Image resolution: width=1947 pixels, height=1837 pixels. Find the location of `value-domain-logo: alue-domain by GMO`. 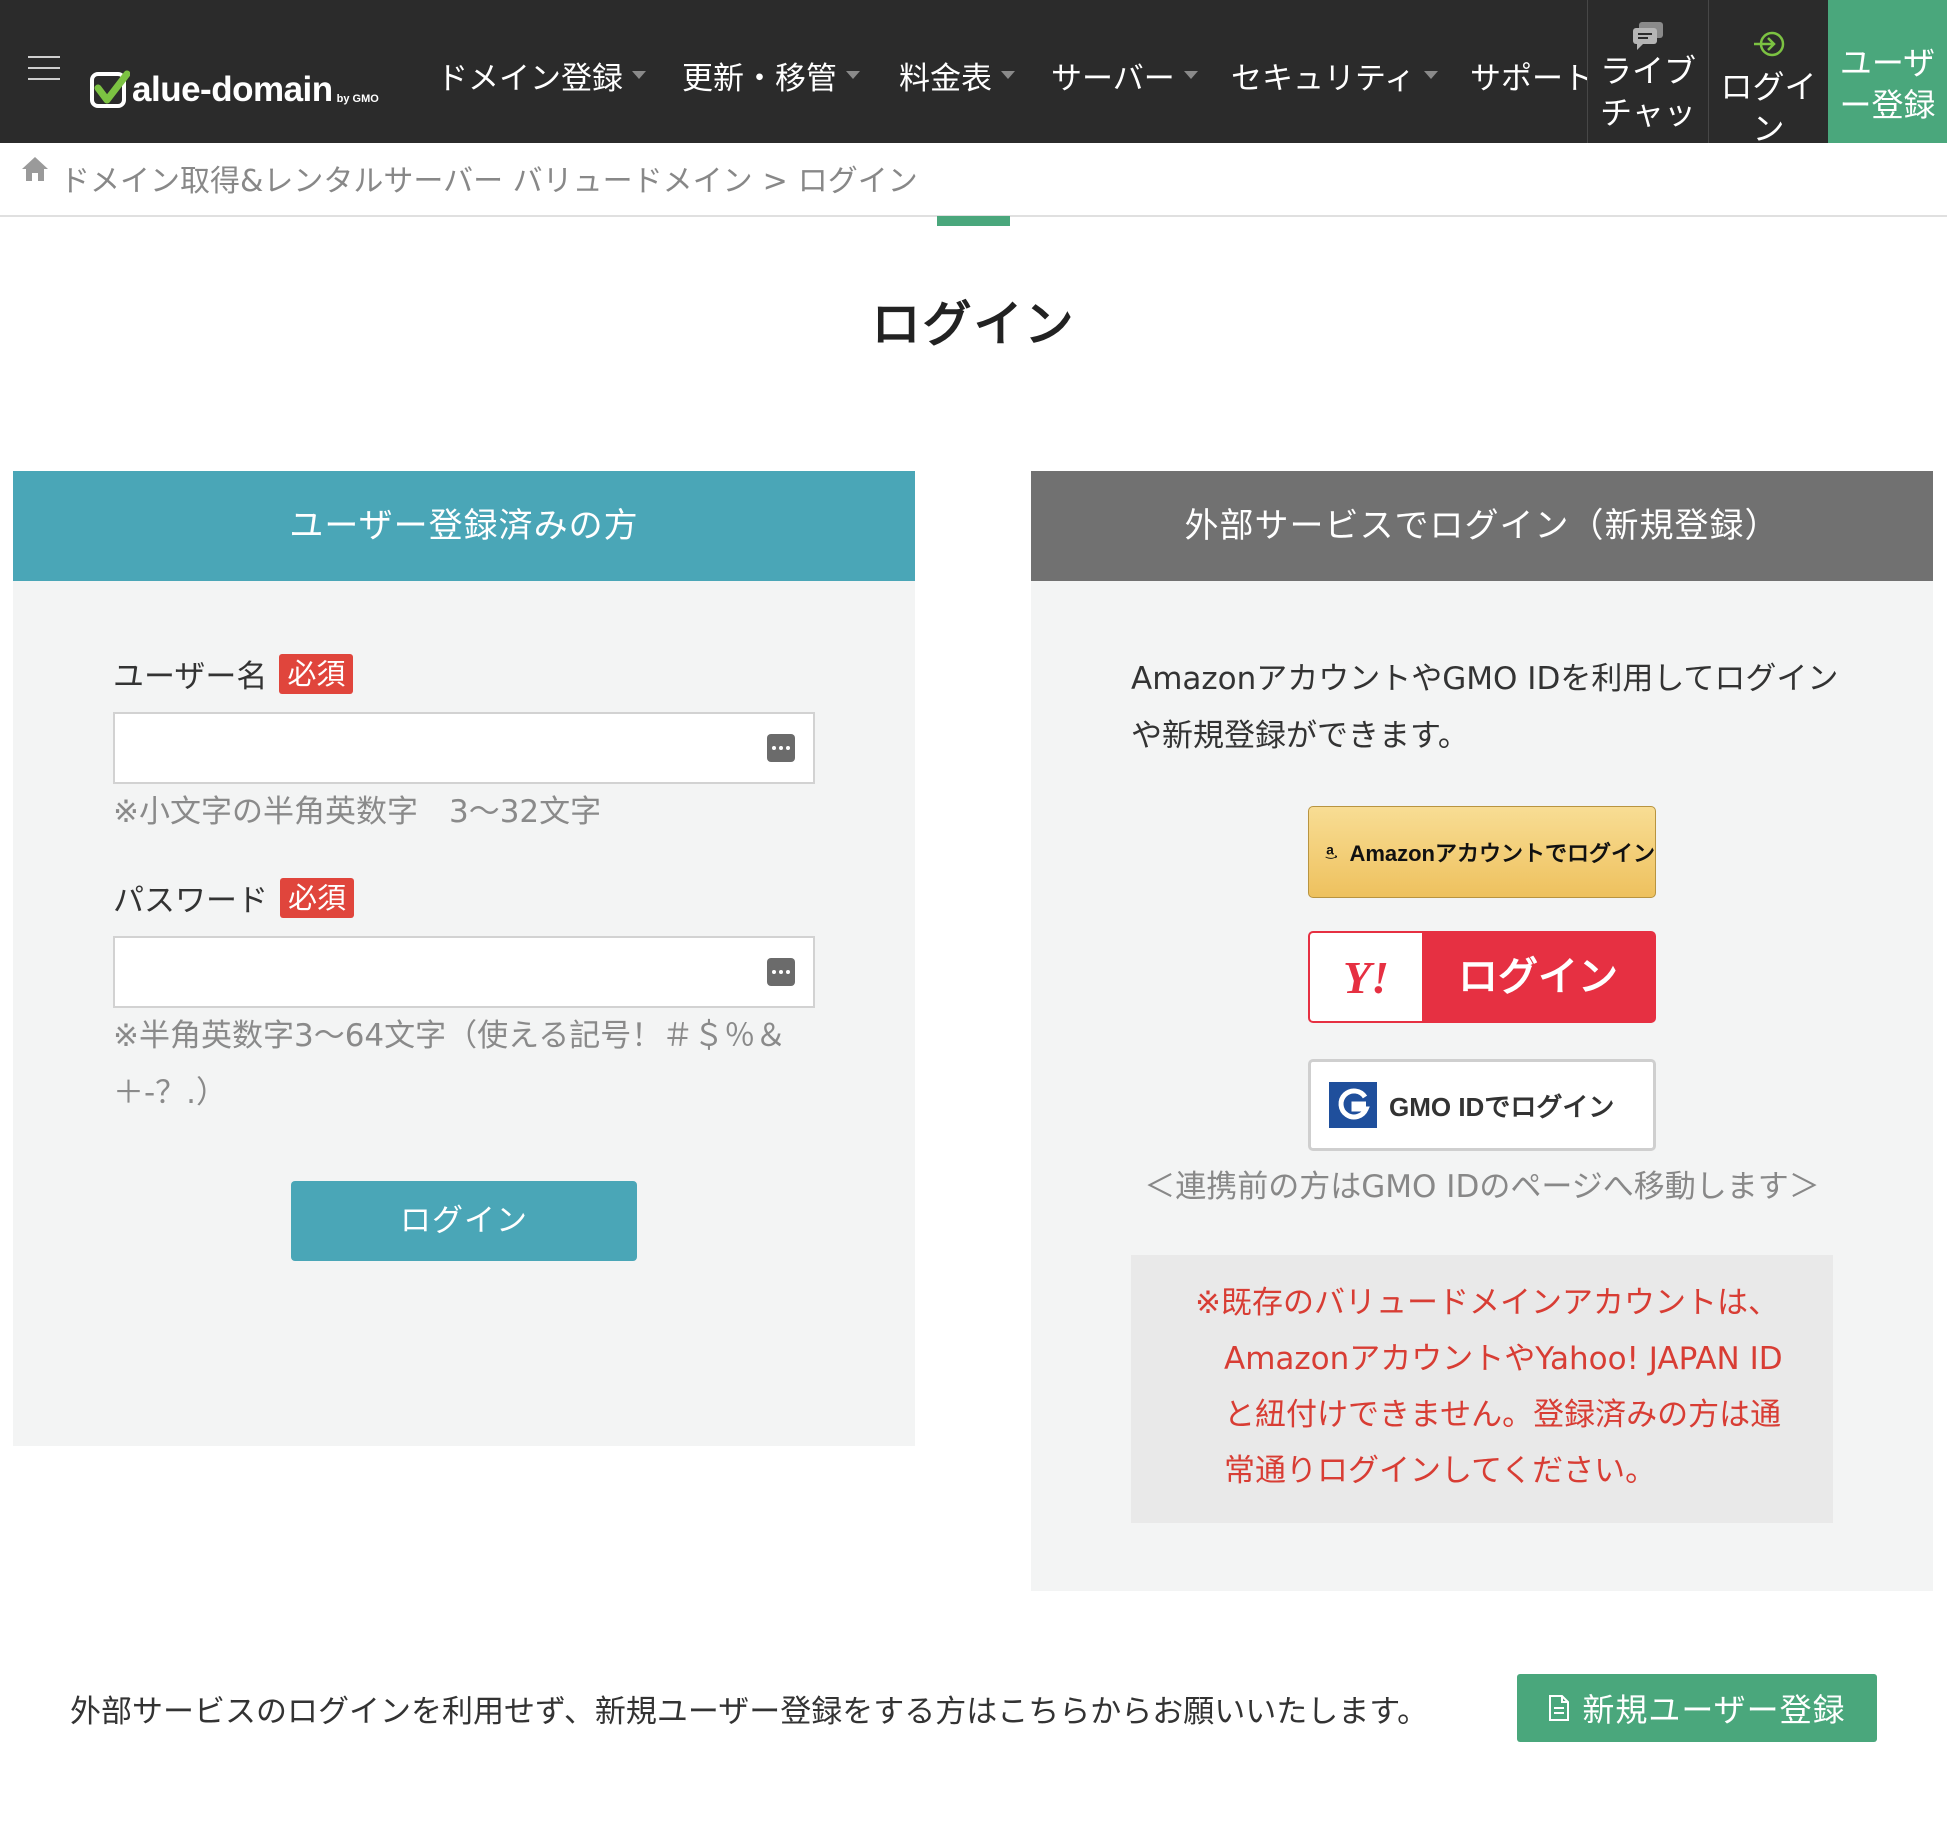

value-domain-logo: alue-domain by GMO is located at coordinates (234, 85).